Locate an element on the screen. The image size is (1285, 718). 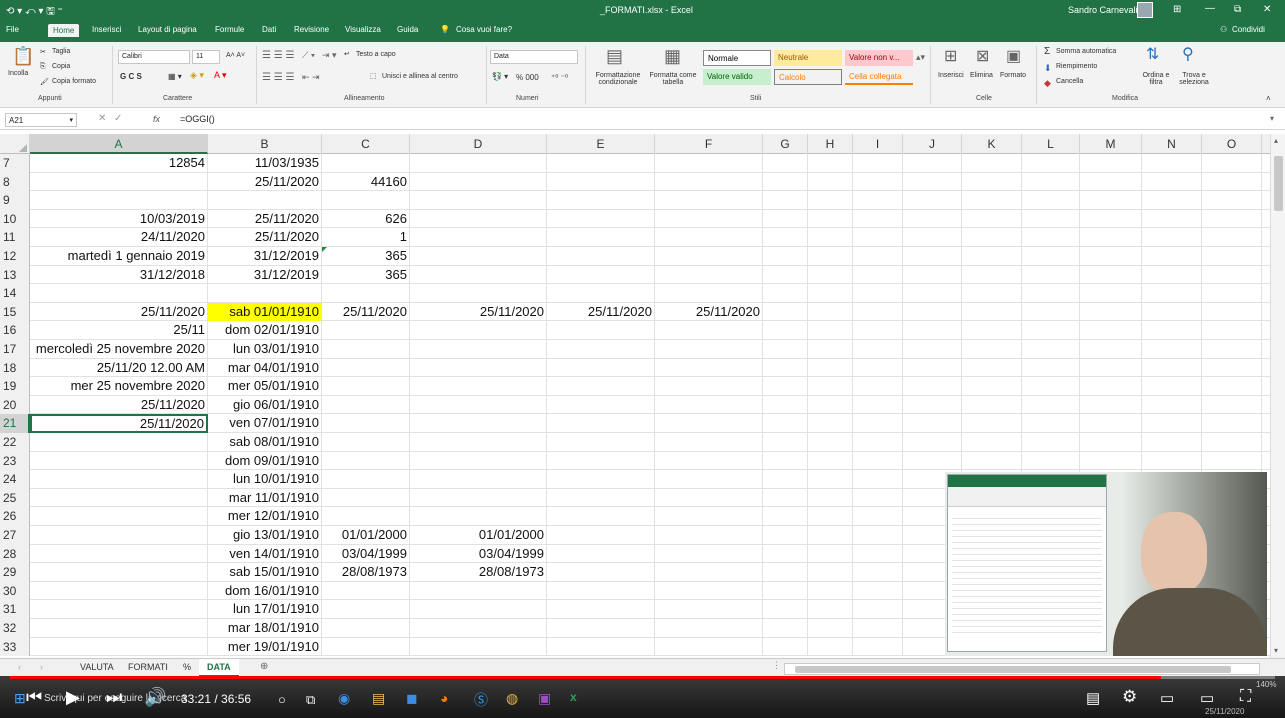
cell-i8 is located at coordinates (878, 182).